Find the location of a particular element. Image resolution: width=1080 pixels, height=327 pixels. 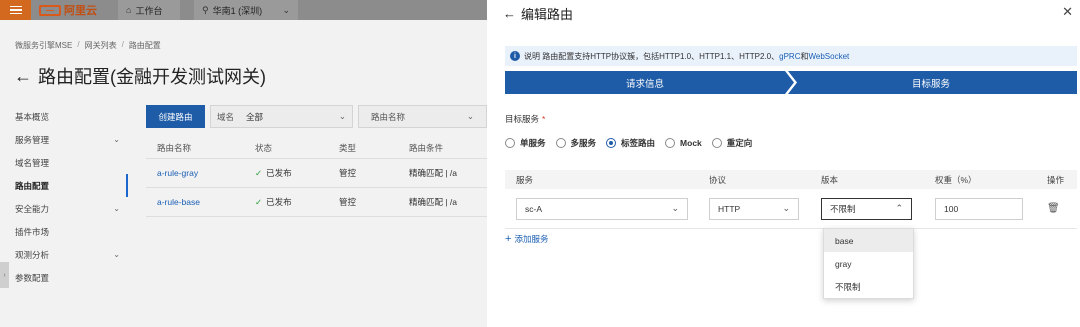

domain-filter-select: 域名 全部 ⌄ is located at coordinates (281, 116).